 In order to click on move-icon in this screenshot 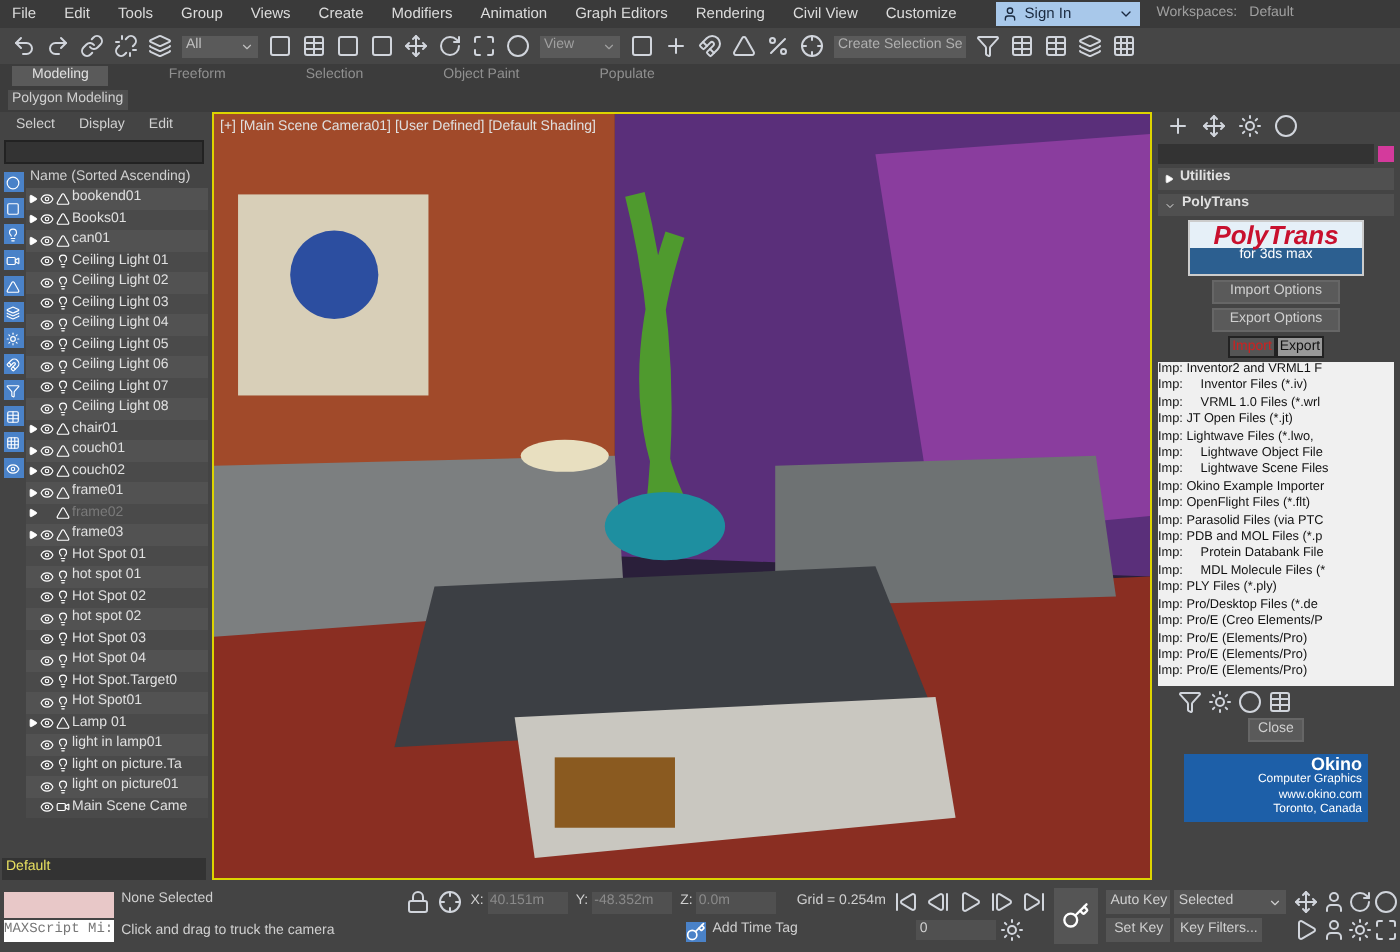, I will do `click(416, 46)`.